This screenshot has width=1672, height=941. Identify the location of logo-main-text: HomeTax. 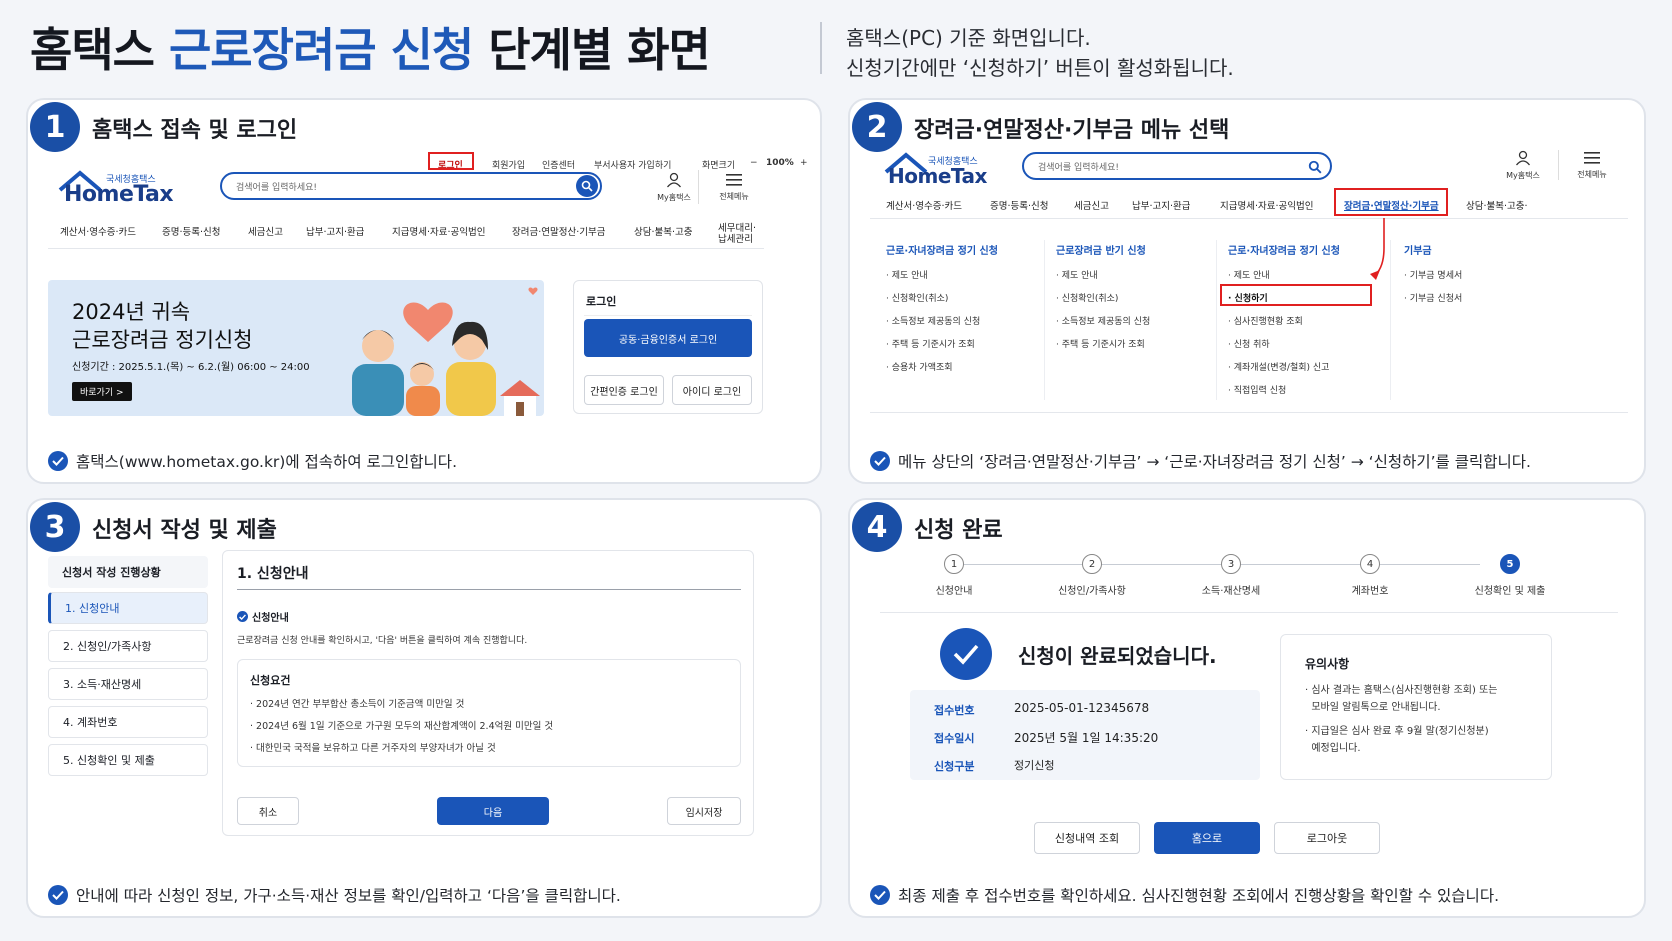
(119, 194).